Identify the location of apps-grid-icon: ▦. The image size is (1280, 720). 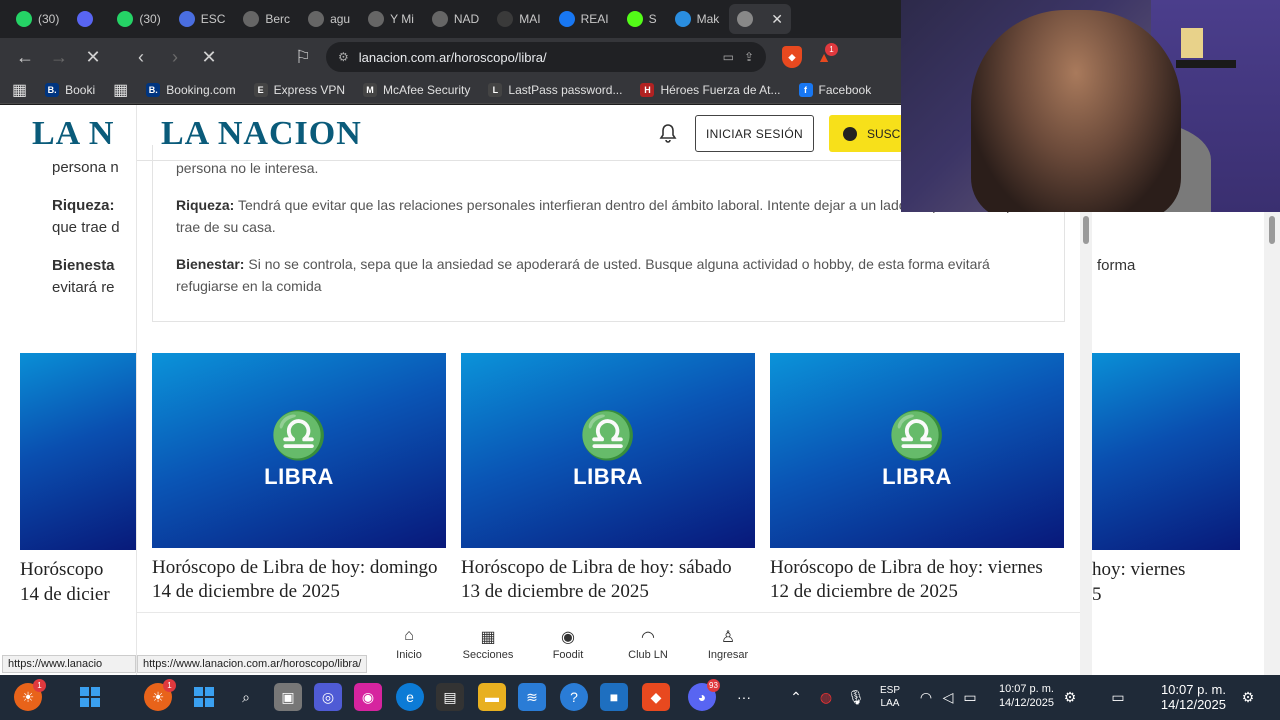
(19, 90).